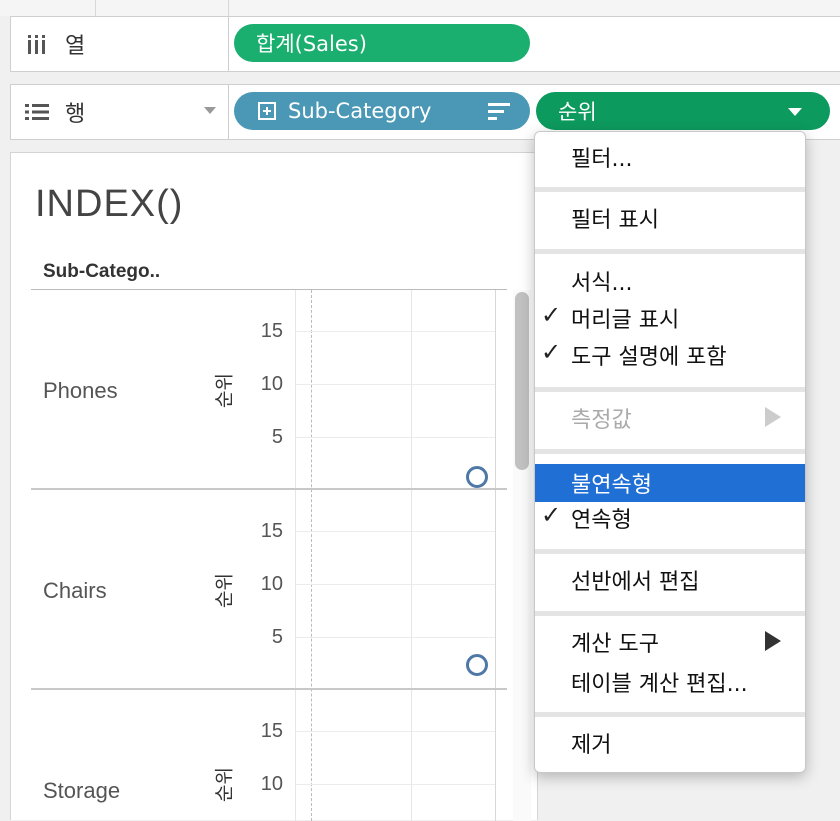 The image size is (840, 821). Describe the element at coordinates (75, 591) in the screenshot. I see `row-label-chairs: Chairs` at that location.